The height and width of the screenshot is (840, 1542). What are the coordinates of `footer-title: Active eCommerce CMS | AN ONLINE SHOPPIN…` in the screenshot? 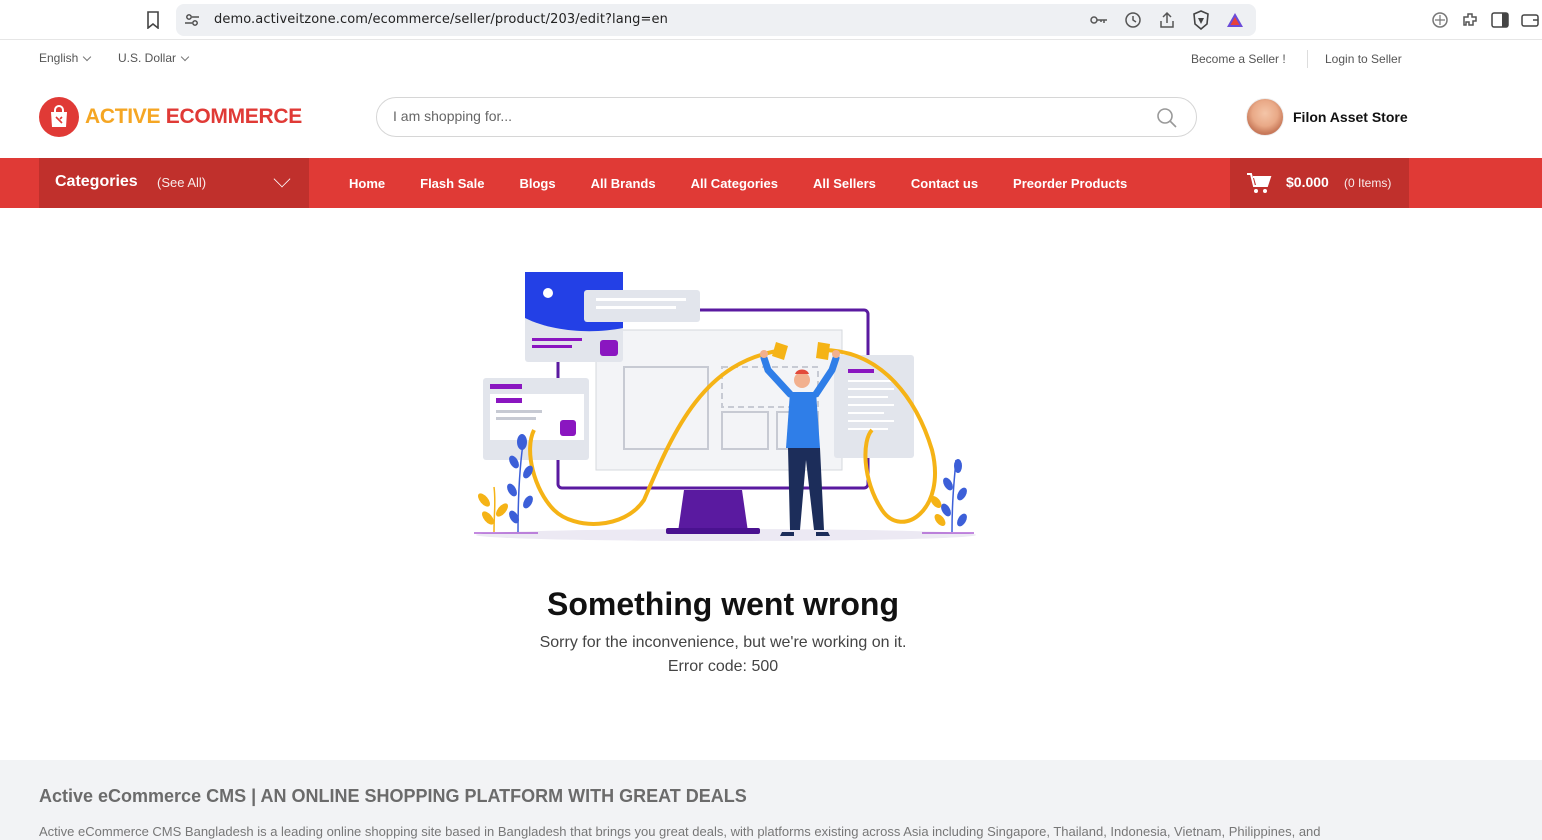 It's located at (393, 796).